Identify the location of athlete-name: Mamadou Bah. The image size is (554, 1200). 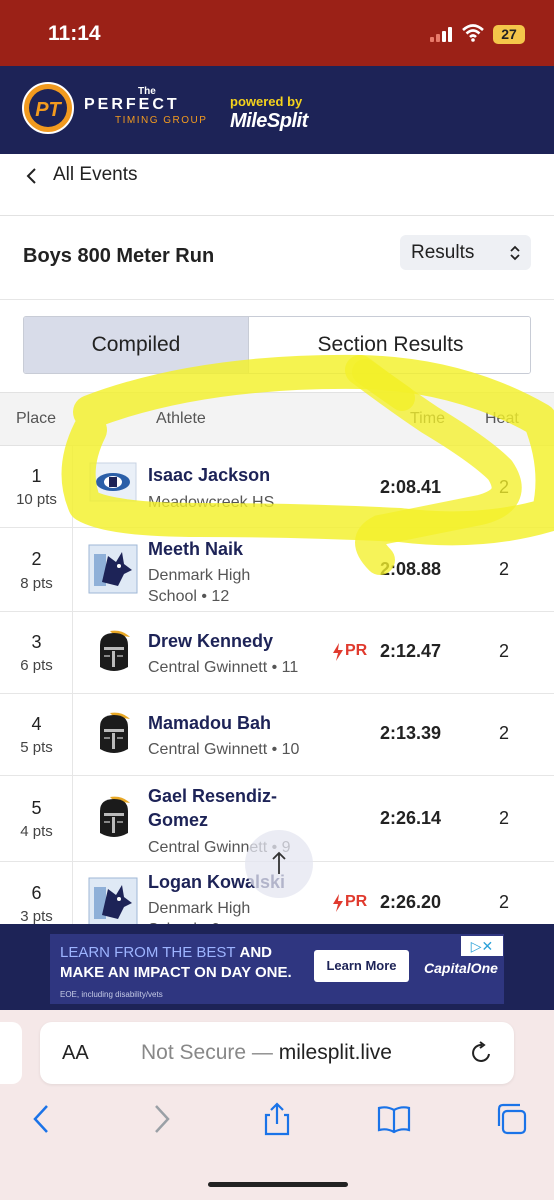
(209, 723).